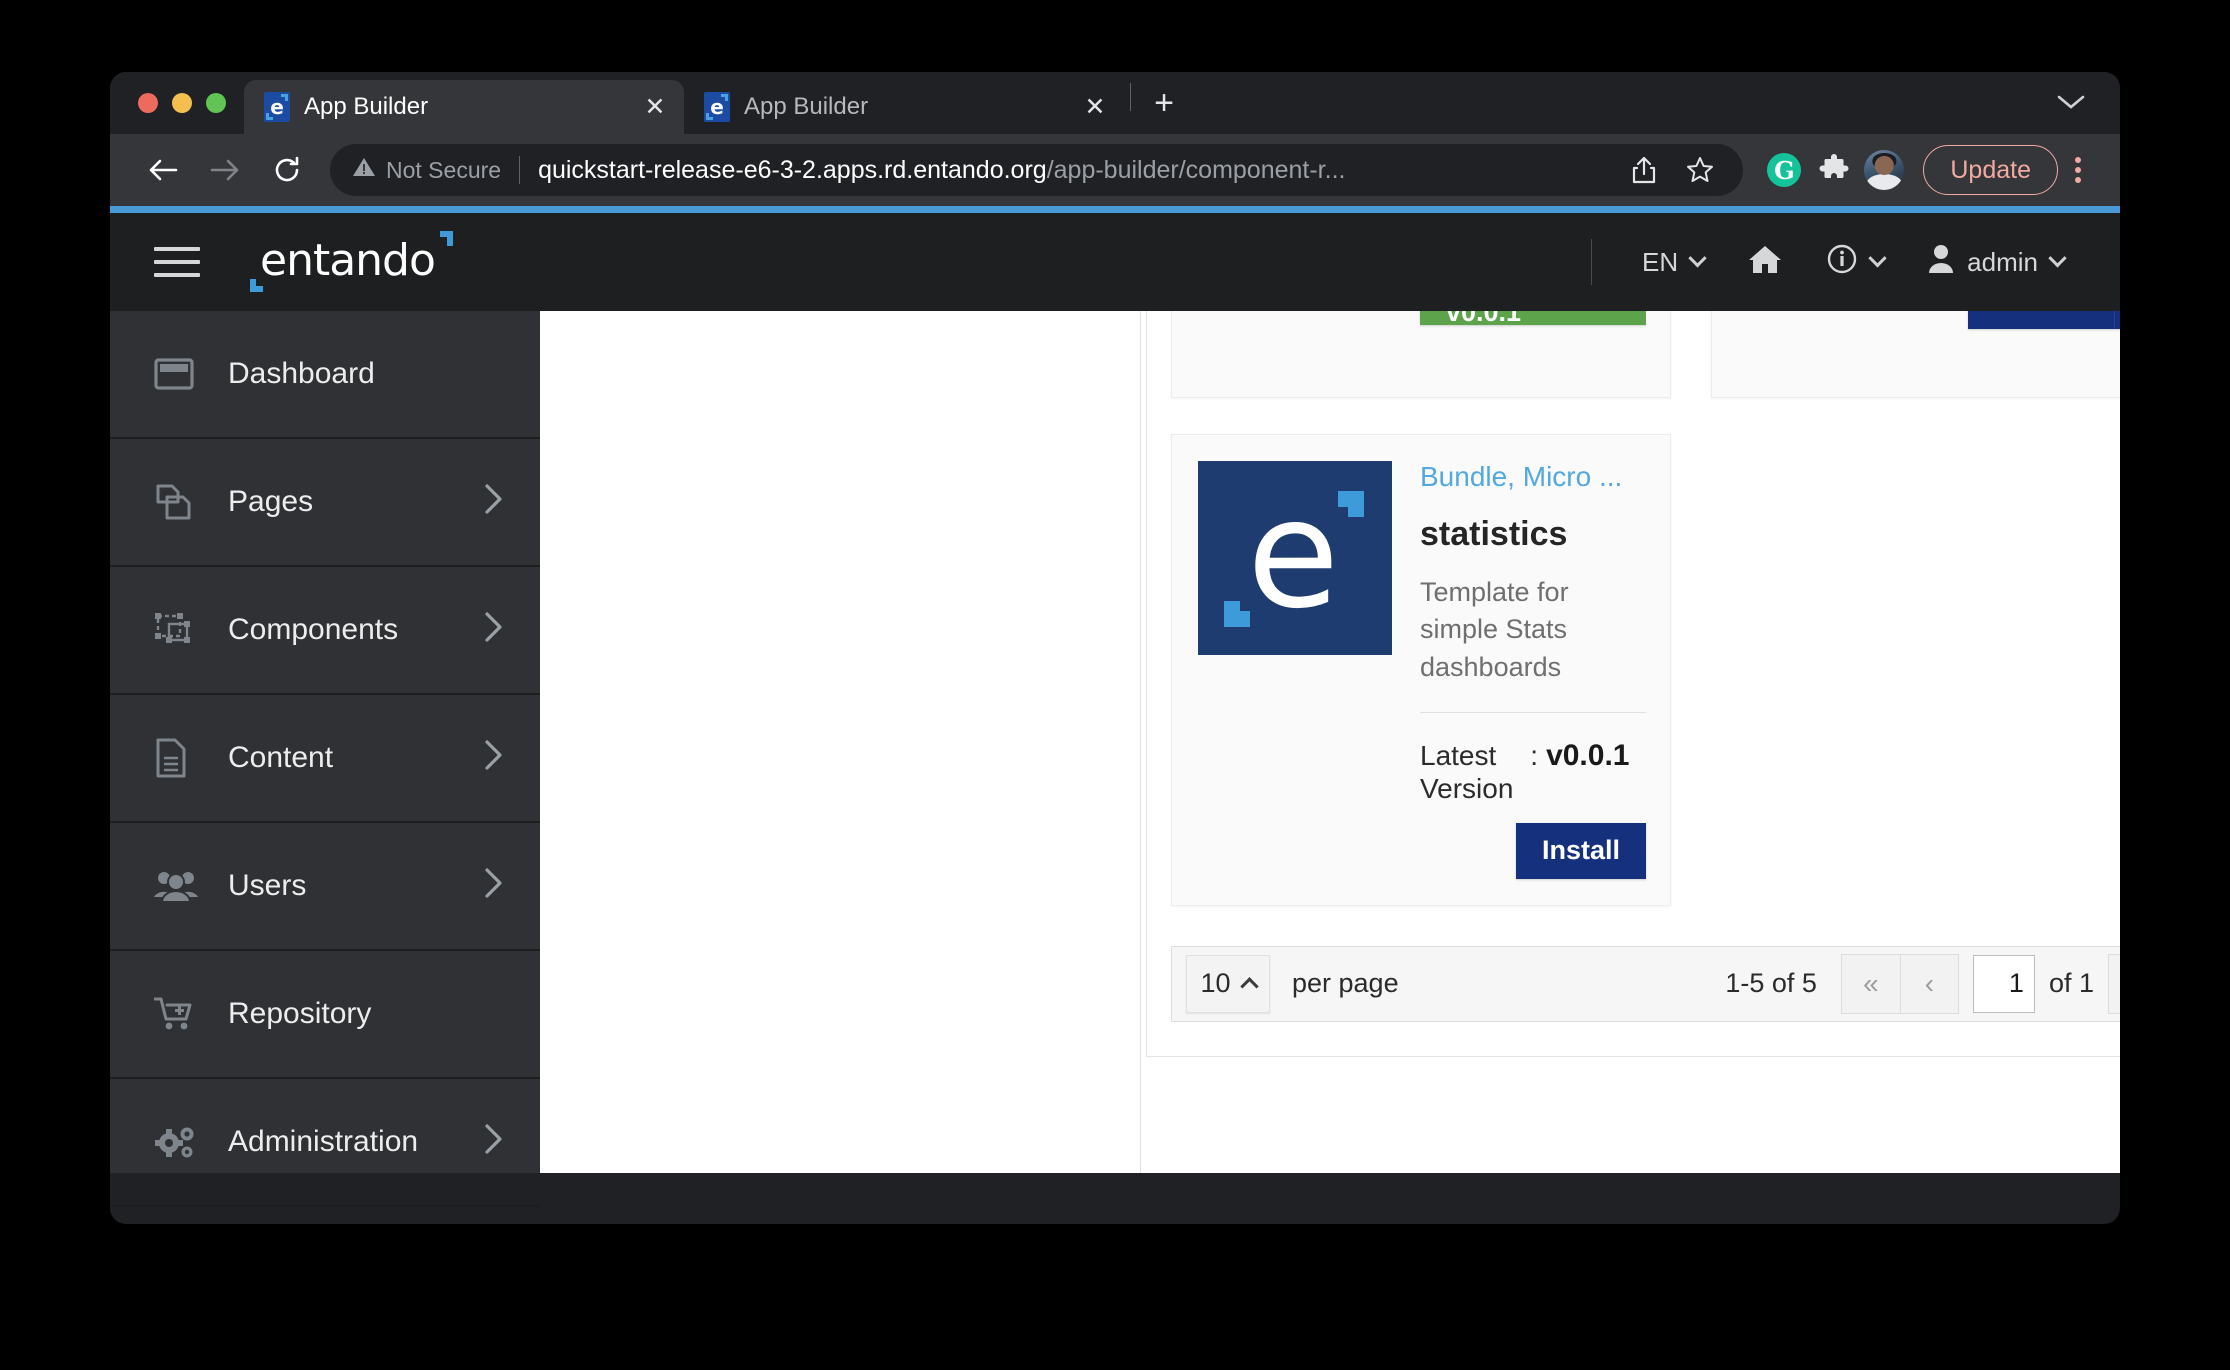  I want to click on pages-icon, so click(177, 502).